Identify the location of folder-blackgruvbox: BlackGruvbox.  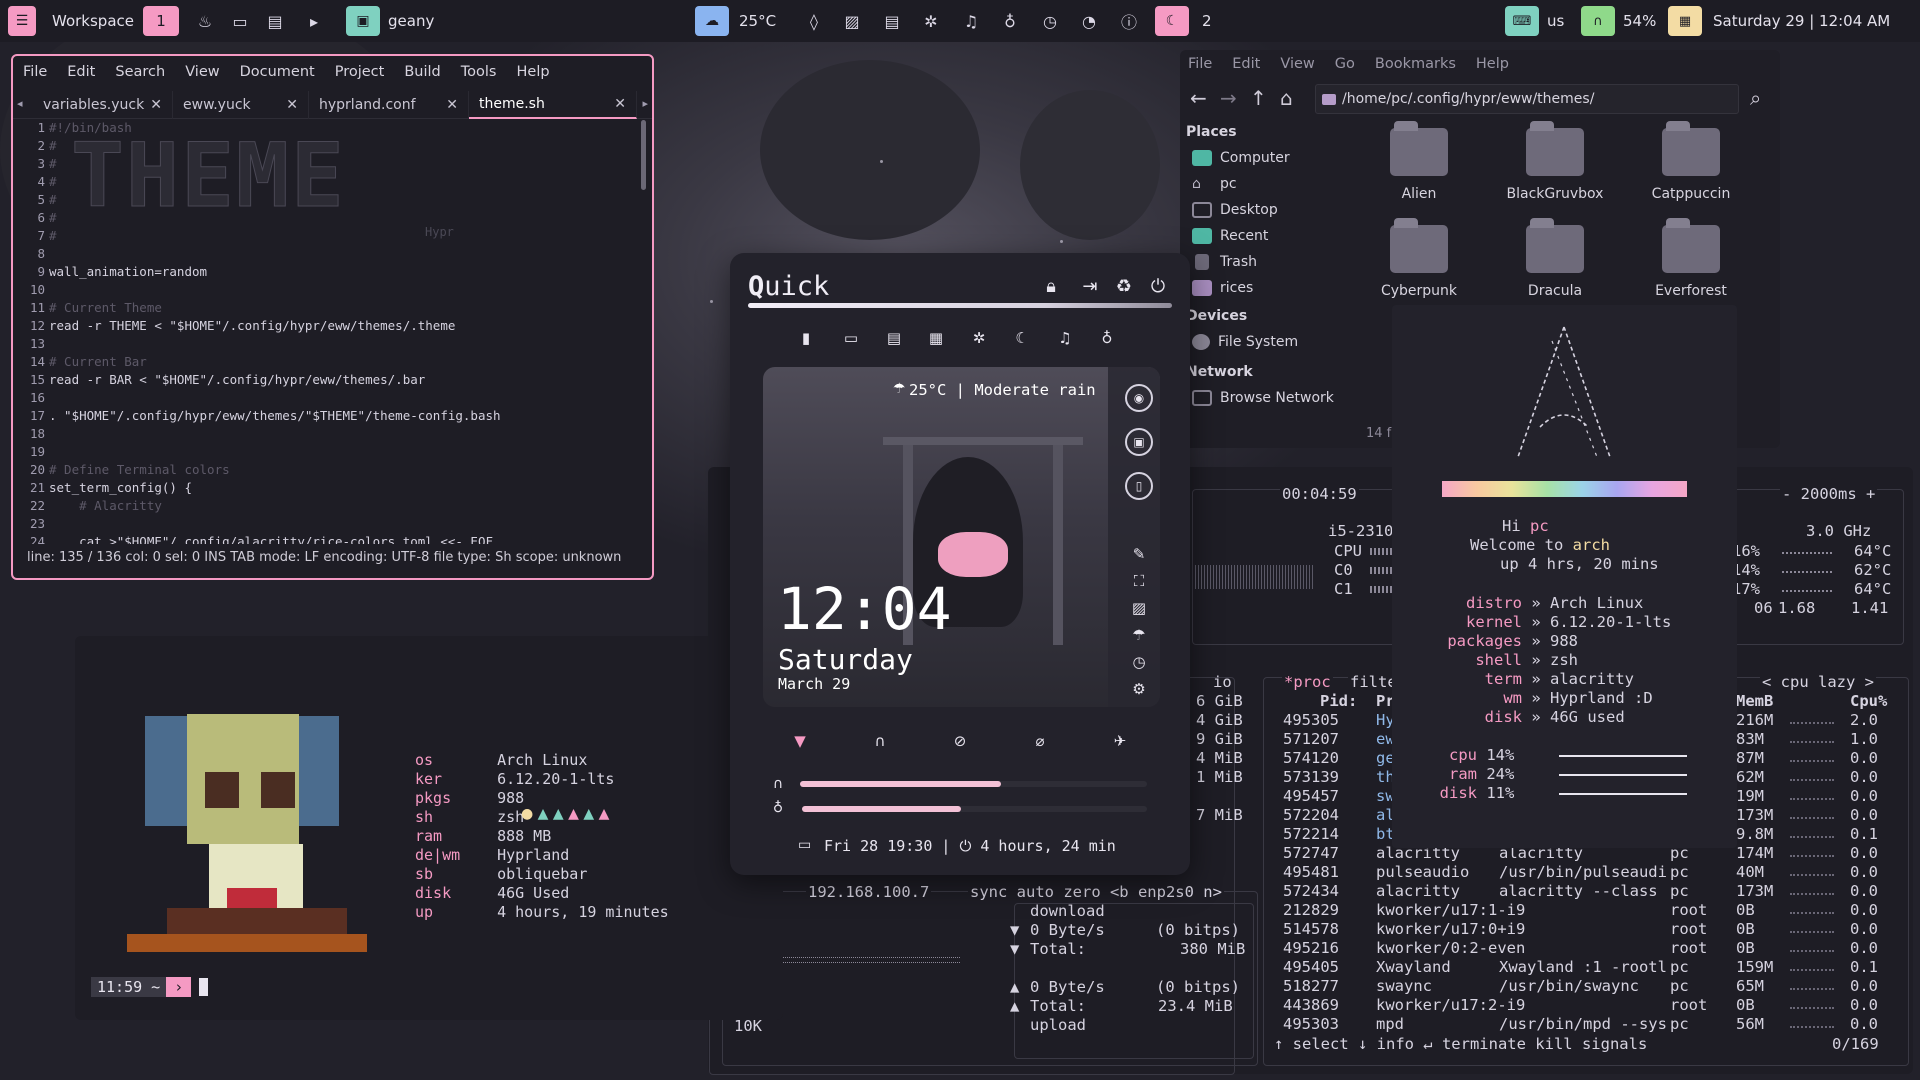
(1555, 172).